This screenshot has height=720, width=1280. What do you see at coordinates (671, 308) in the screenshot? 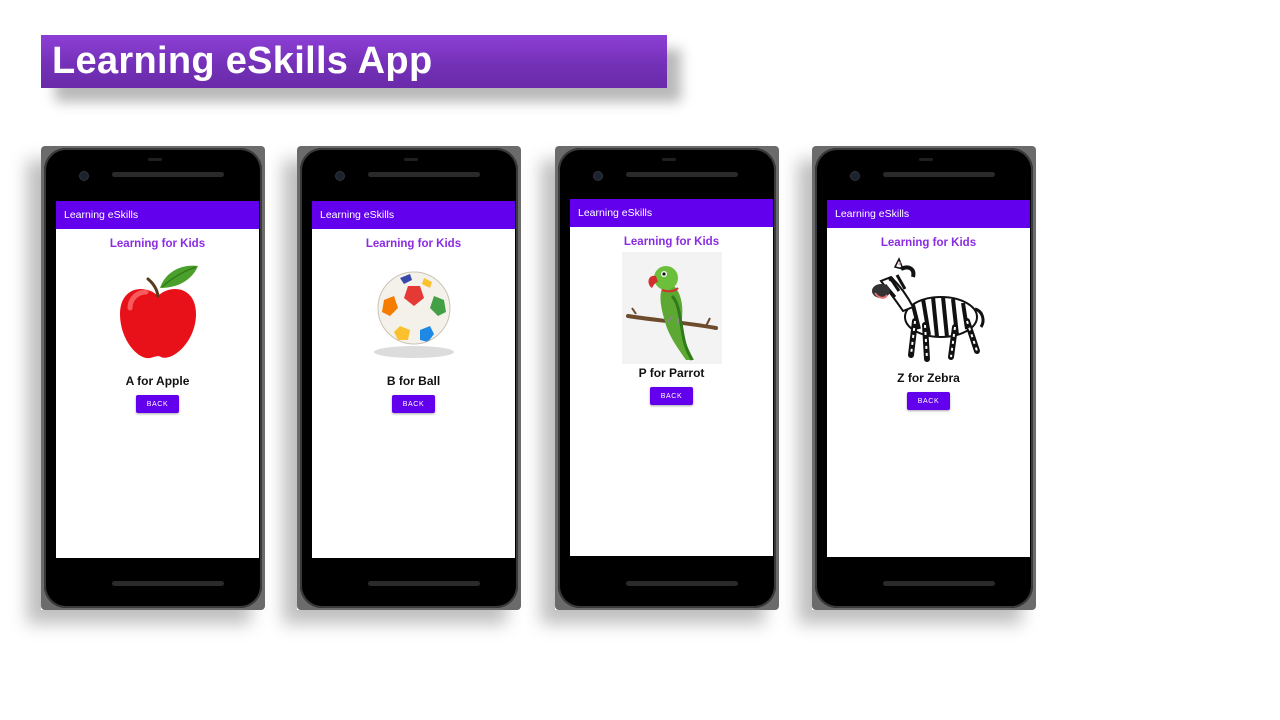
I see `parrot-icon` at bounding box center [671, 308].